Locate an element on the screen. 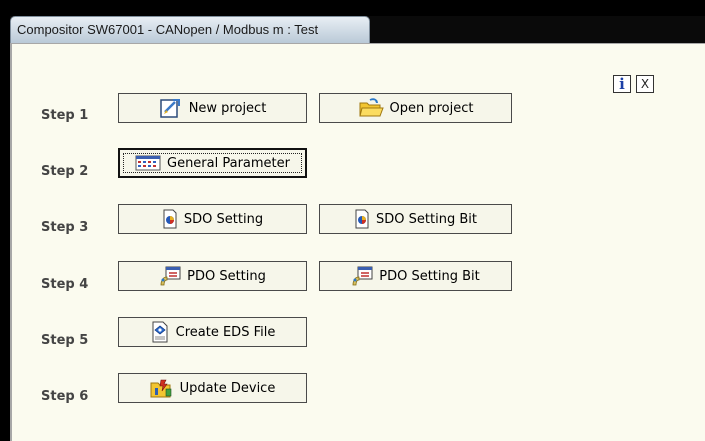 Image resolution: width=705 pixels, height=441 pixels. open-project-button: Open project is located at coordinates (415, 108).